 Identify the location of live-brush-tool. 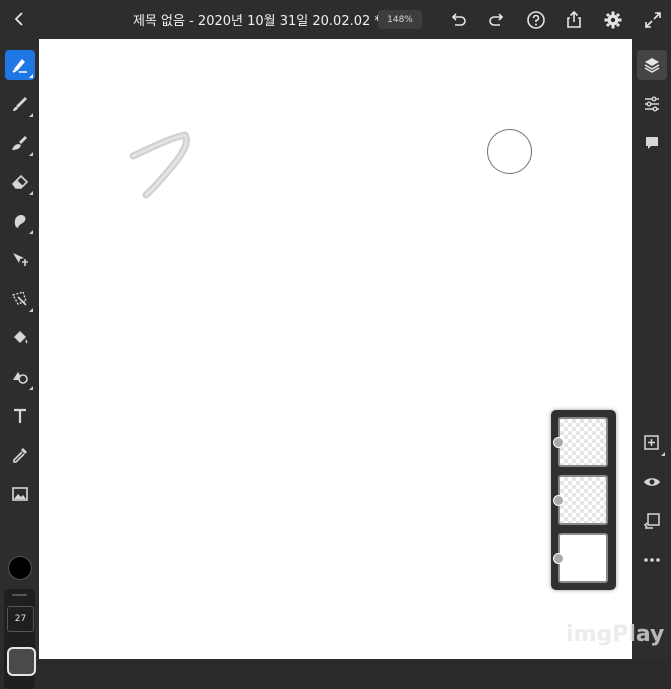
(20, 104).